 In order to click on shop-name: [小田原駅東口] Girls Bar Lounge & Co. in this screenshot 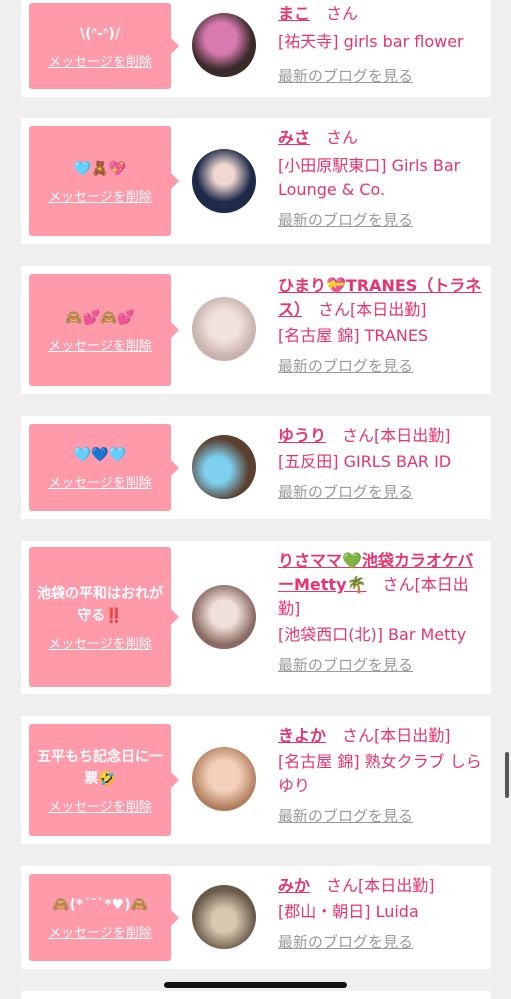, I will do `click(369, 177)`.